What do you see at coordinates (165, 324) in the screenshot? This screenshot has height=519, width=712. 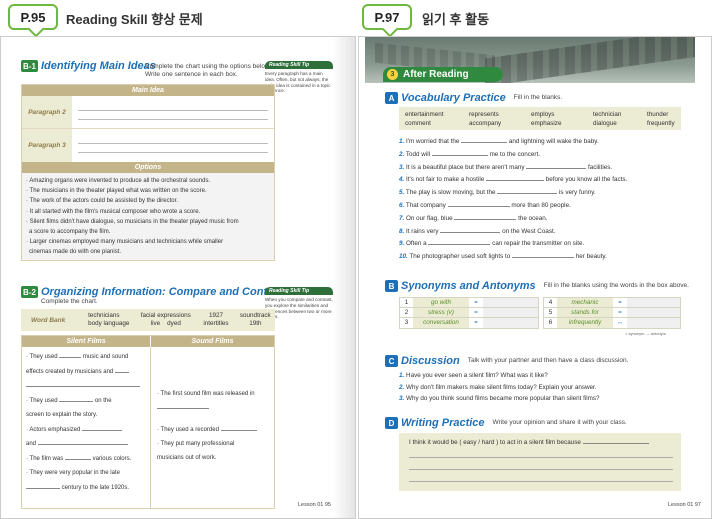 I see `word-pair: live dyed` at bounding box center [165, 324].